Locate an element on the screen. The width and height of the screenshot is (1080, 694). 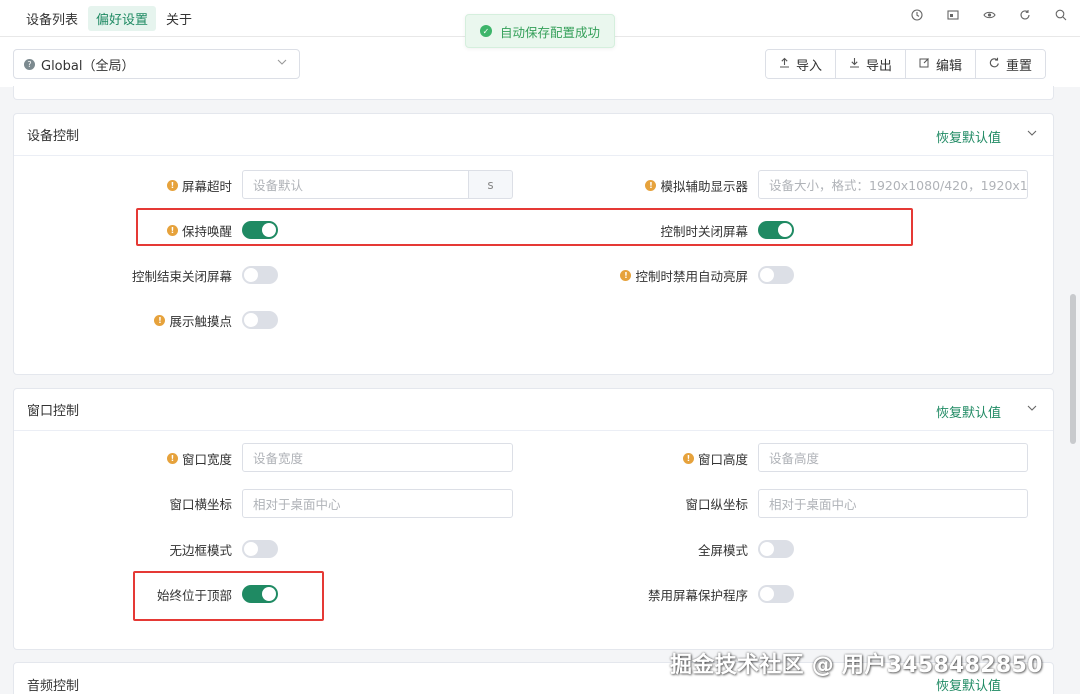
export-button: 导出 is located at coordinates (871, 64).